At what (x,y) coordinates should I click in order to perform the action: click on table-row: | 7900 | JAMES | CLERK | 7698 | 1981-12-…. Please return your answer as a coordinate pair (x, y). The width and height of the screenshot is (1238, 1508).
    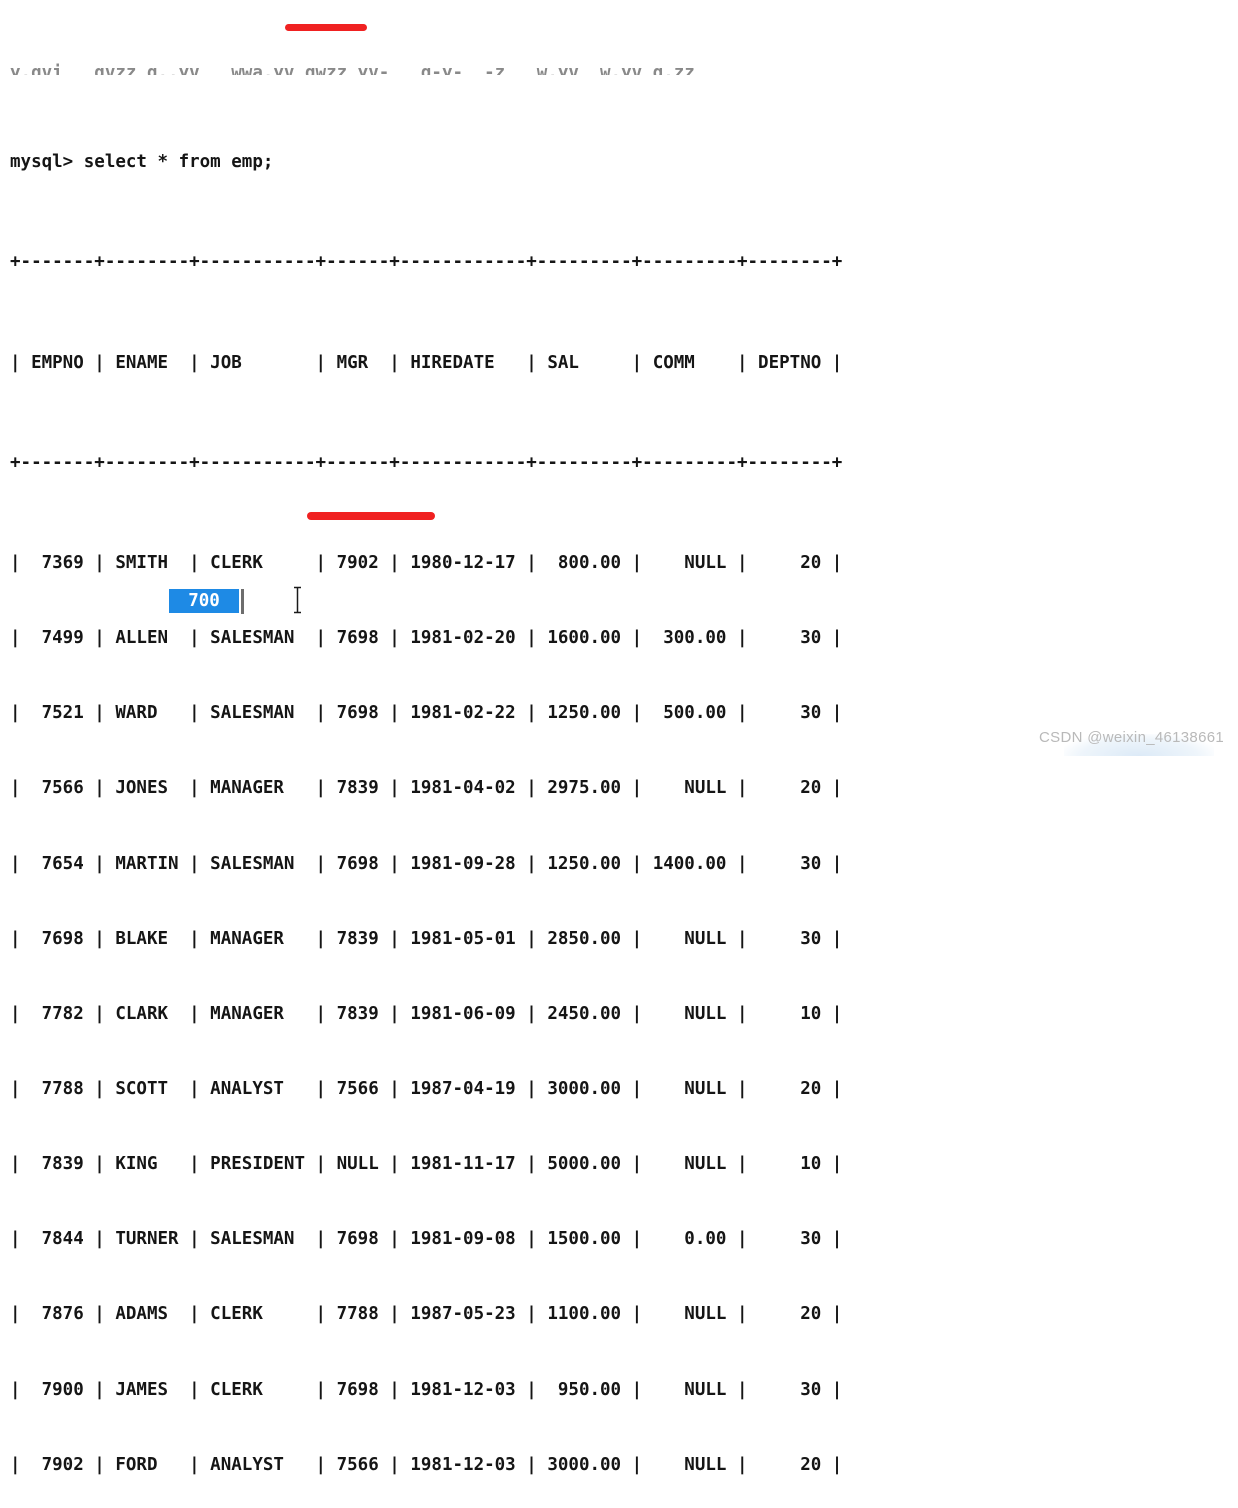
    Looking at the image, I should click on (426, 1390).